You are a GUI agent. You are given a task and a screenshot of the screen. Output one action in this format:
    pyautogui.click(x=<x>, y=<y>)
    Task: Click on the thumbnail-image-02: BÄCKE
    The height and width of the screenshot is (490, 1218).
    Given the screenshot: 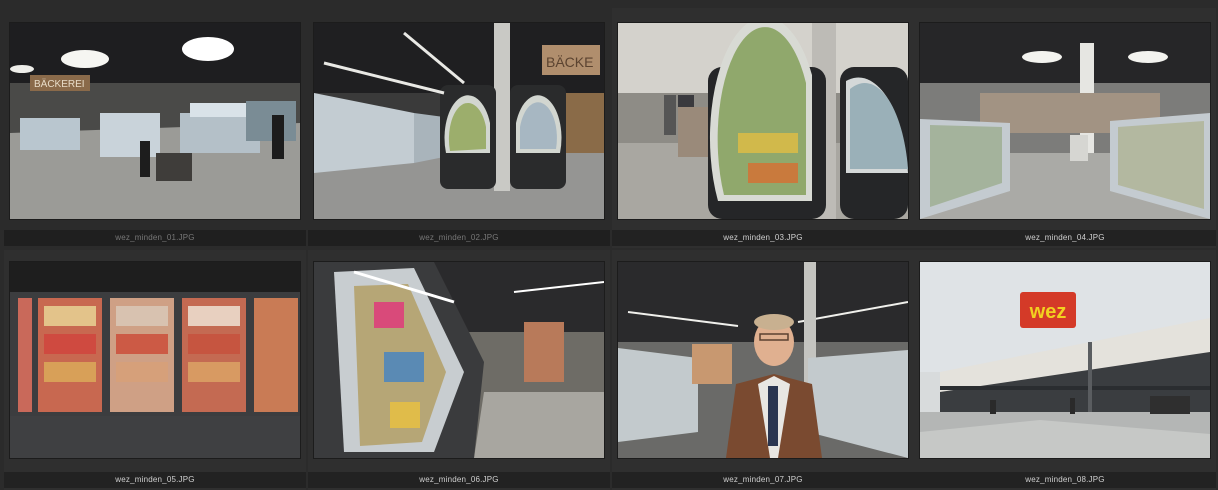 What is the action you would take?
    pyautogui.click(x=459, y=121)
    